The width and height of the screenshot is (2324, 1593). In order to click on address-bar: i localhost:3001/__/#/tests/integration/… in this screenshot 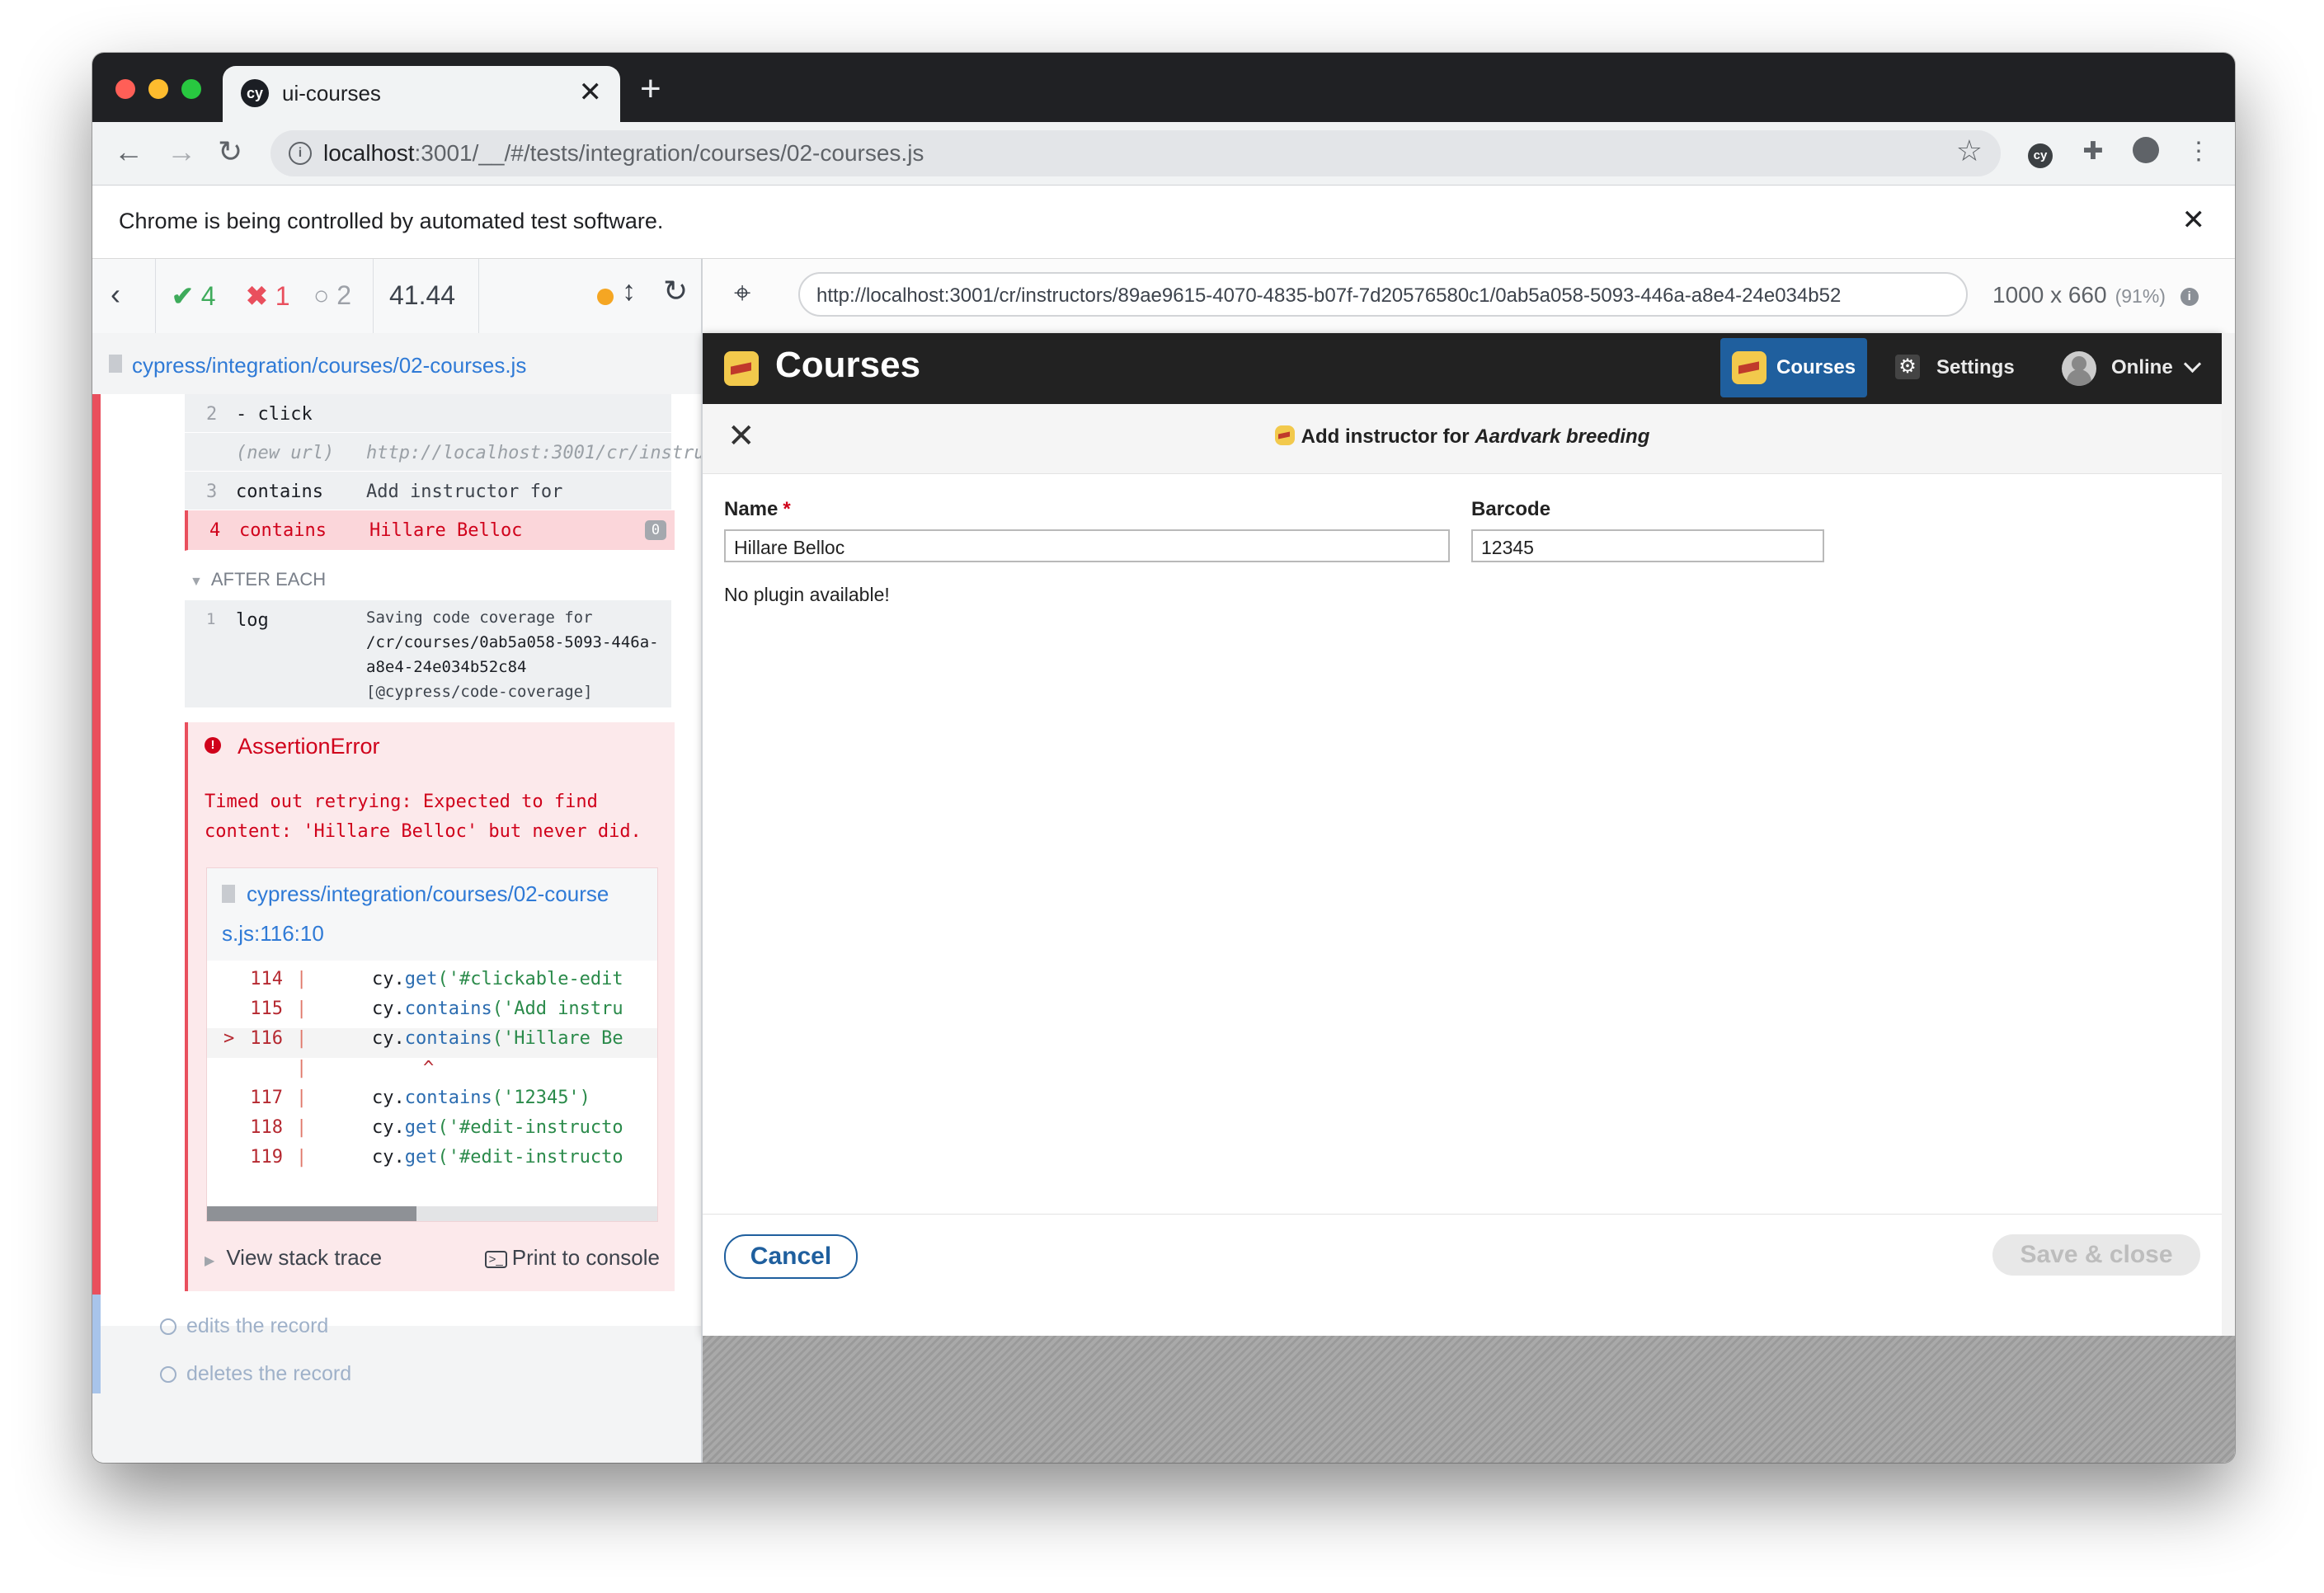, I will do `click(1136, 153)`.